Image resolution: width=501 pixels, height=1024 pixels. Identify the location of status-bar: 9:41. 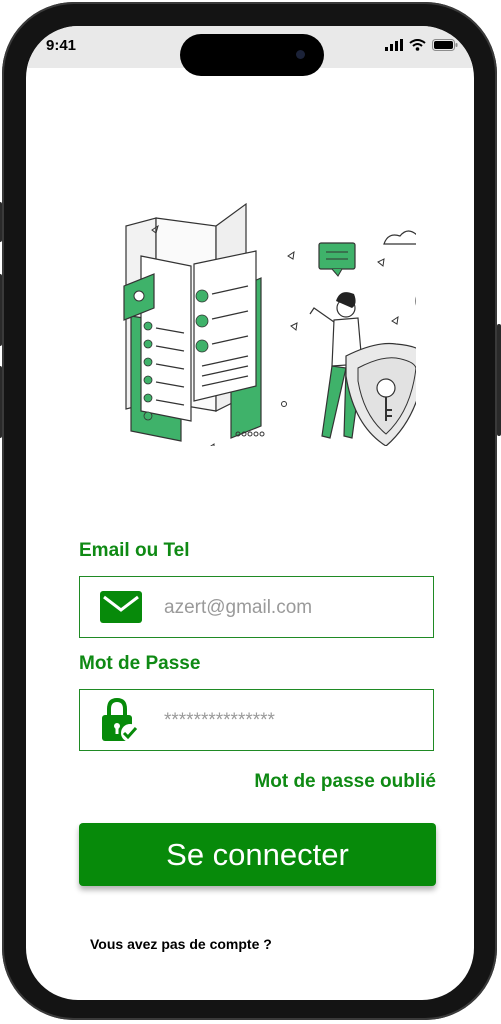
(250, 51).